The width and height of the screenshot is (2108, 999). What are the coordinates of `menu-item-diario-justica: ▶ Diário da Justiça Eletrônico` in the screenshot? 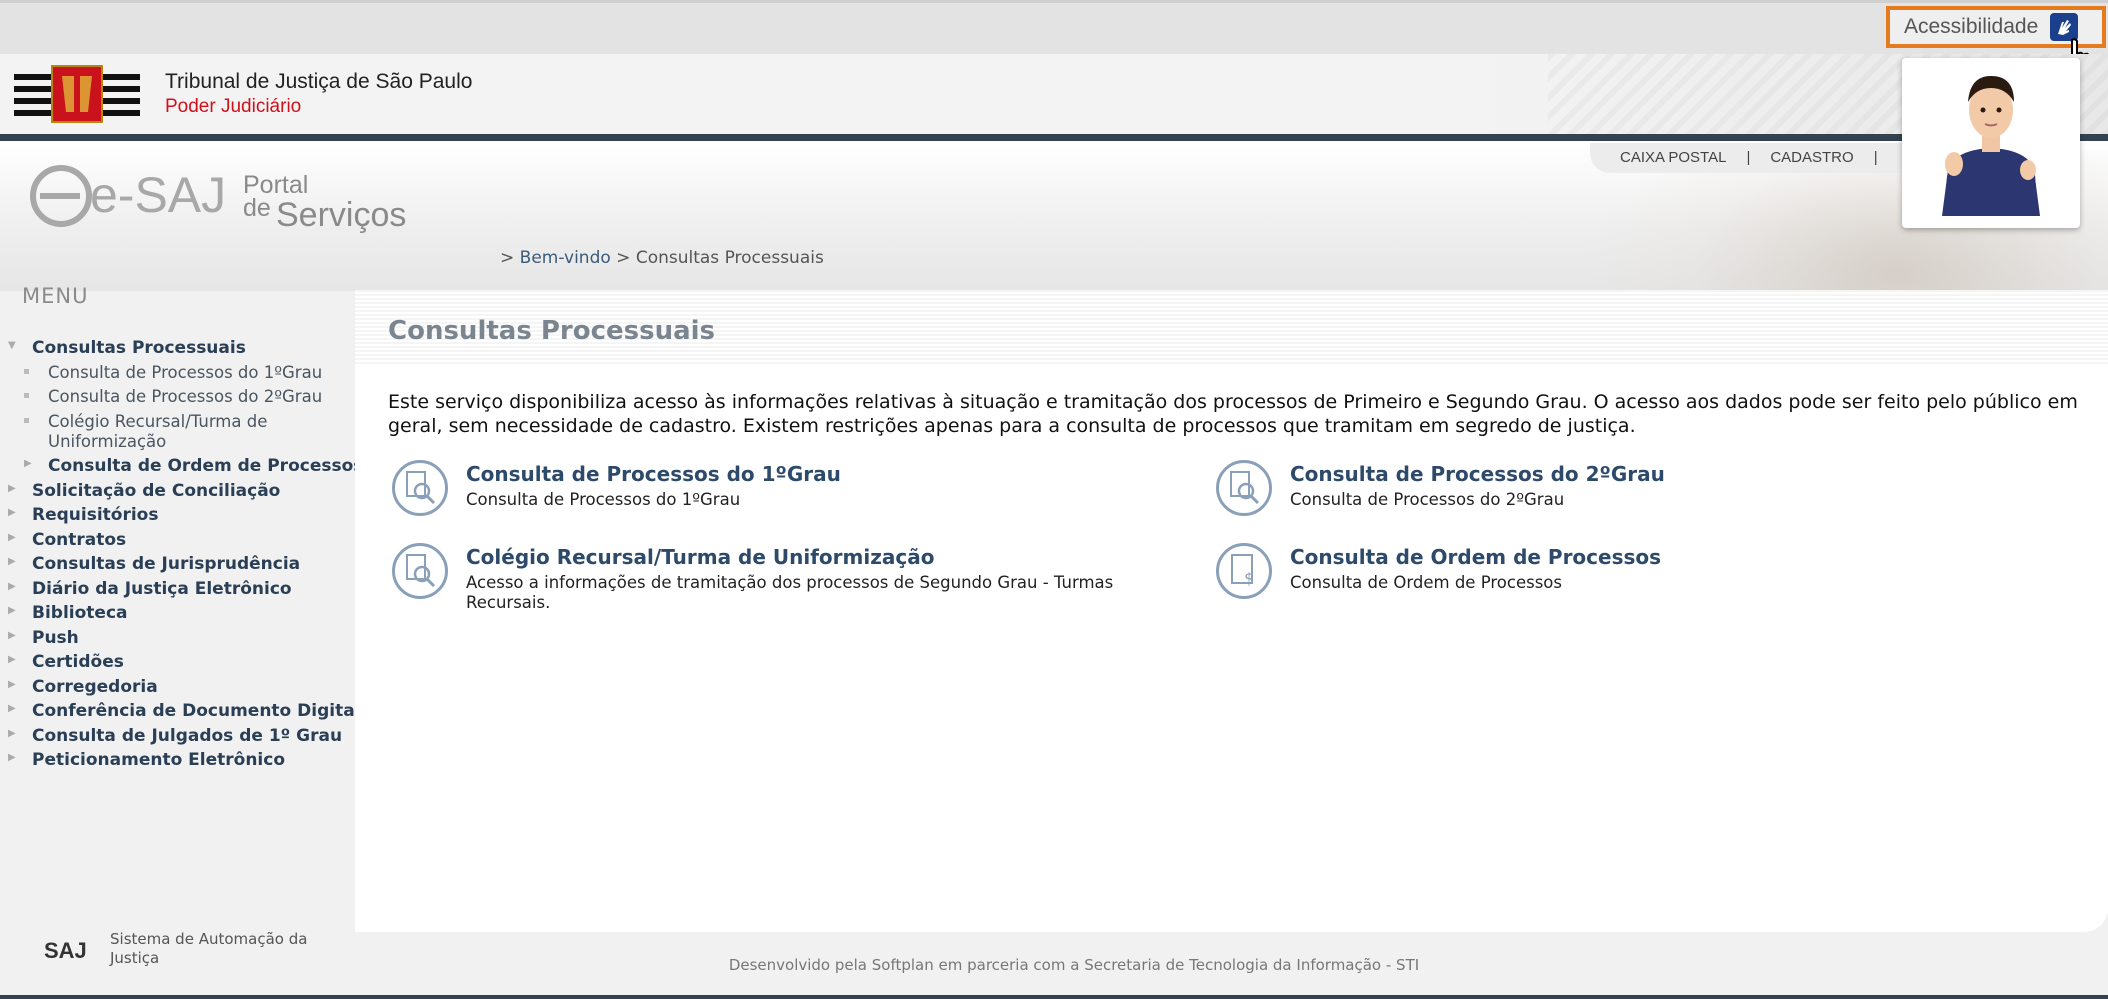 It's located at (146, 589).